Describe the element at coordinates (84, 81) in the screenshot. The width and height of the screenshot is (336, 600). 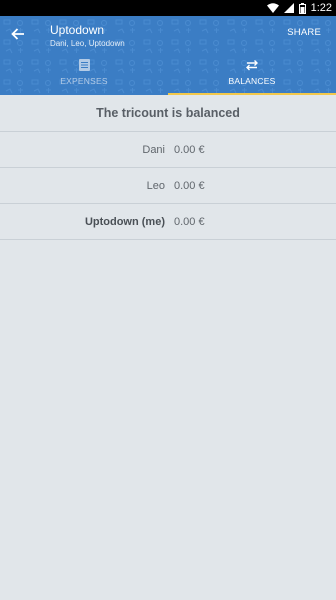
I see `tab-expenses-label: EXPENSES` at that location.